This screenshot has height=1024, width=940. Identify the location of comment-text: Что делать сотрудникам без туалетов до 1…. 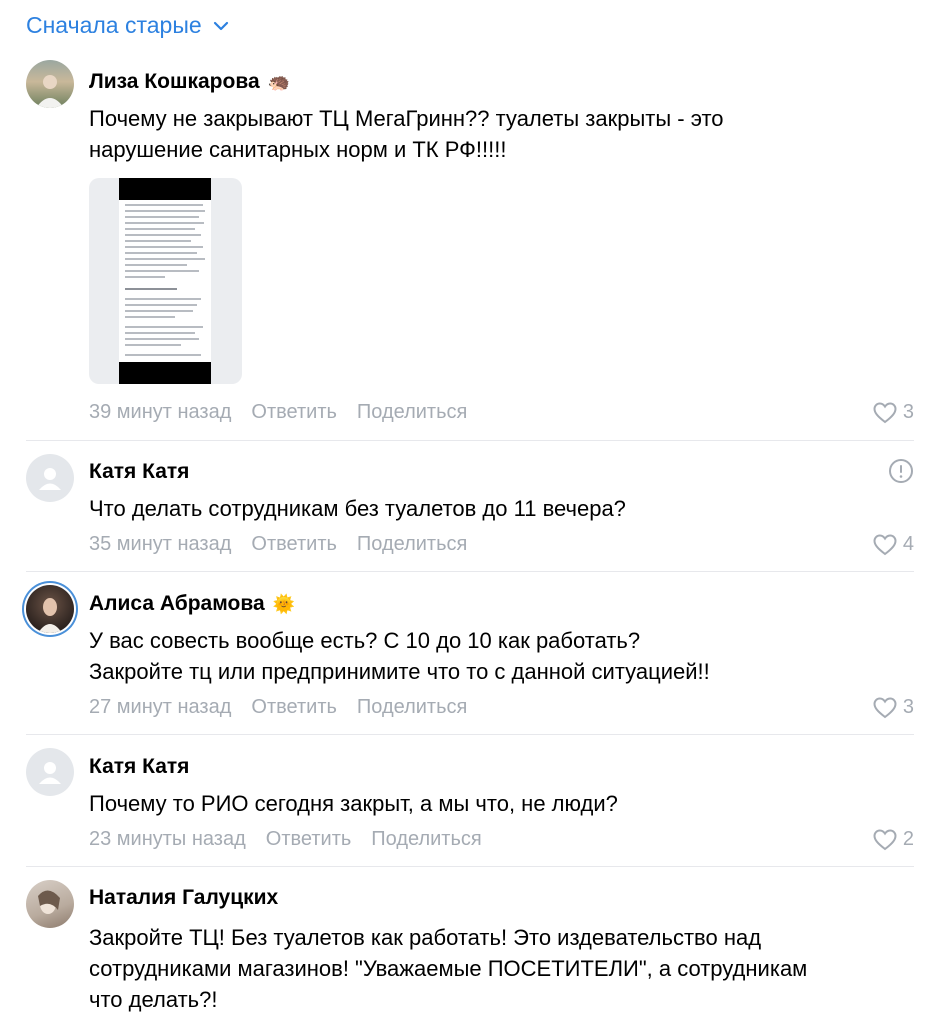
(357, 508).